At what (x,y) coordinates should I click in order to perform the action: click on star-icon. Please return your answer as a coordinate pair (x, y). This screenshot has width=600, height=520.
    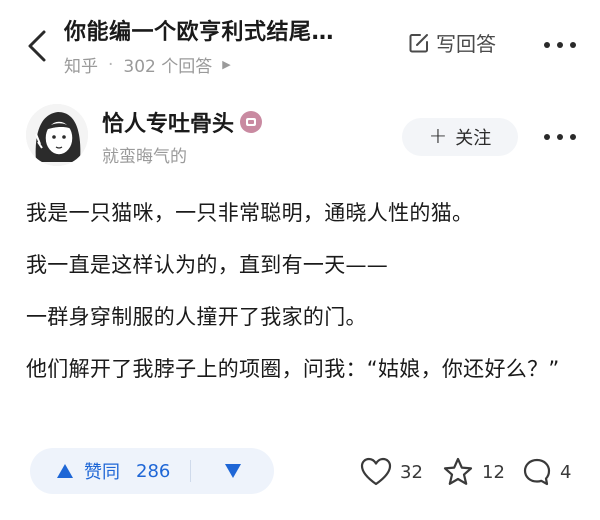
    Looking at the image, I should click on (458, 471).